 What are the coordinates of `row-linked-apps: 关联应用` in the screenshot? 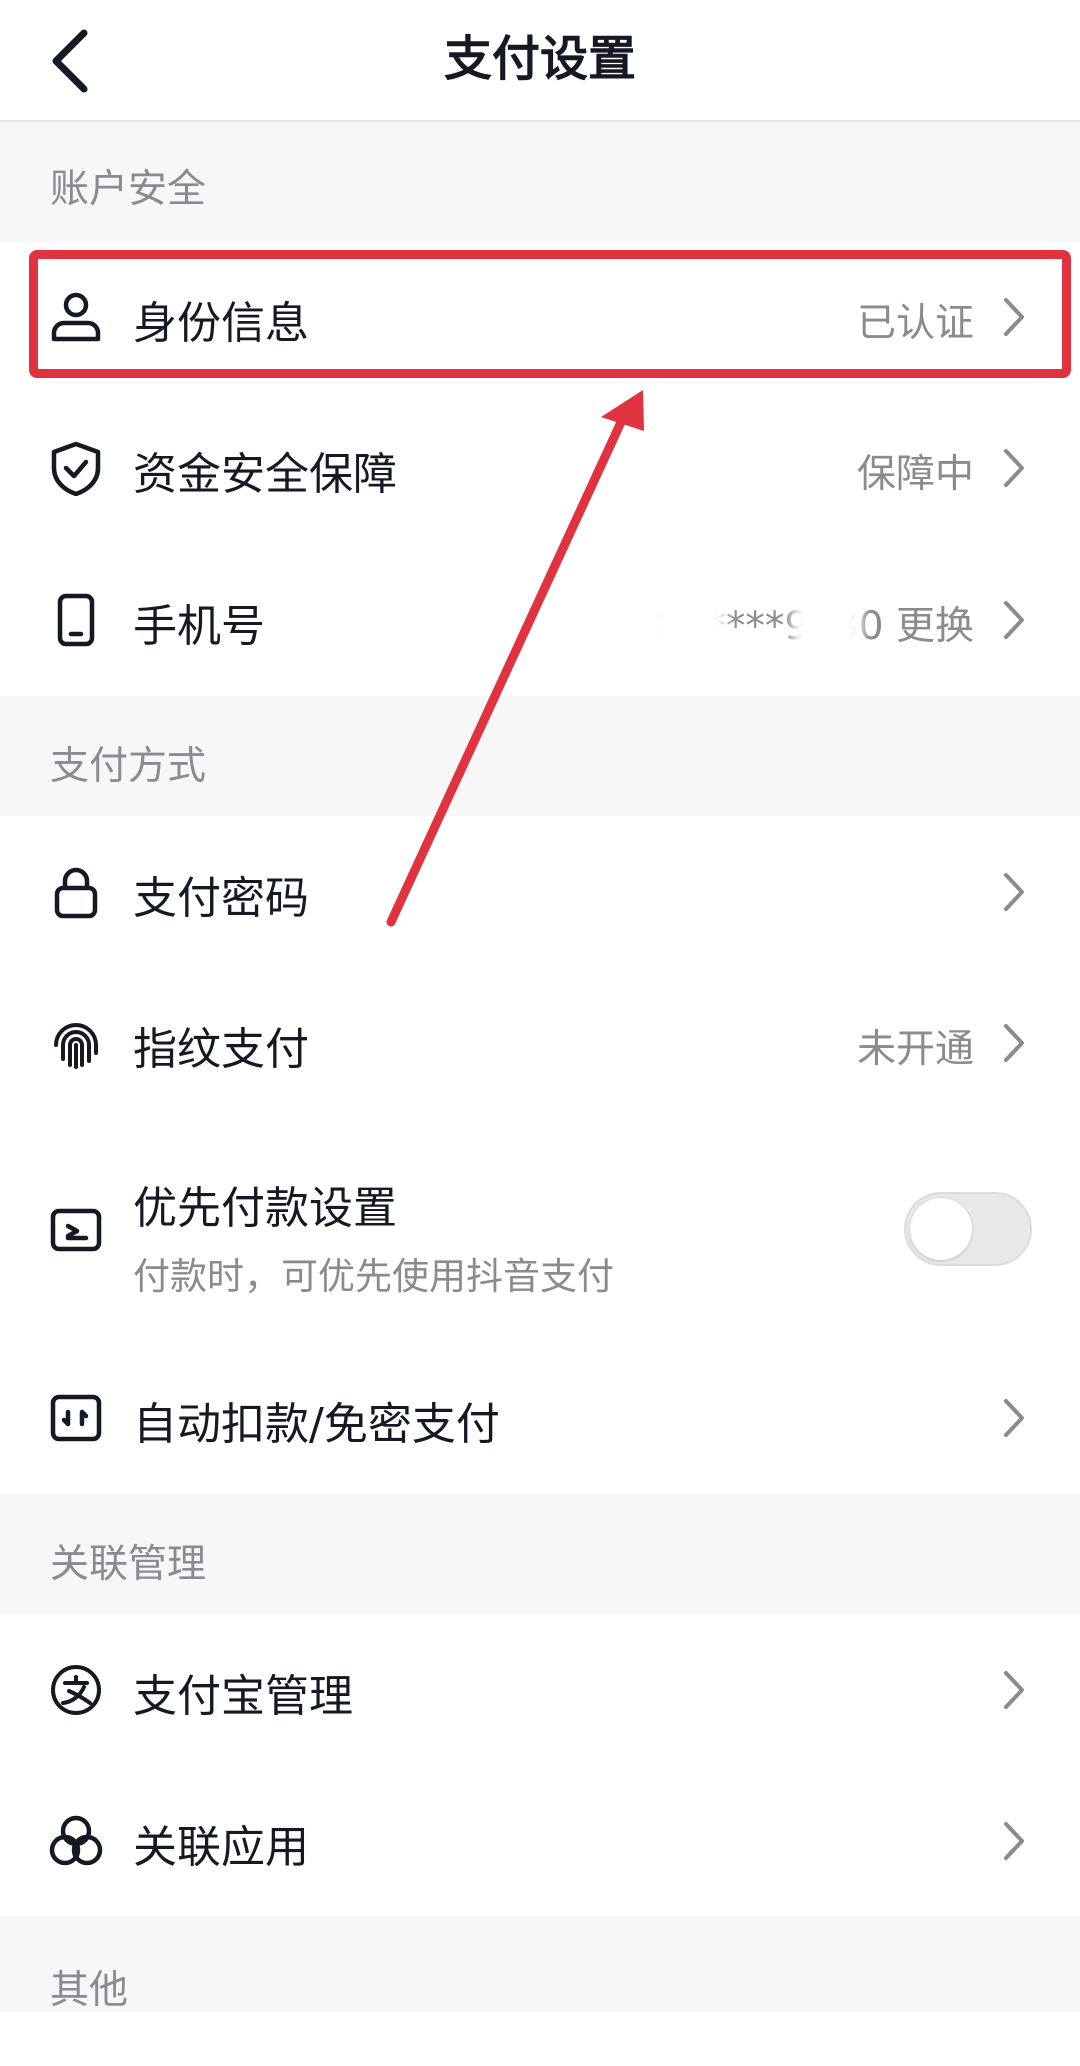 It's located at (540, 1841).